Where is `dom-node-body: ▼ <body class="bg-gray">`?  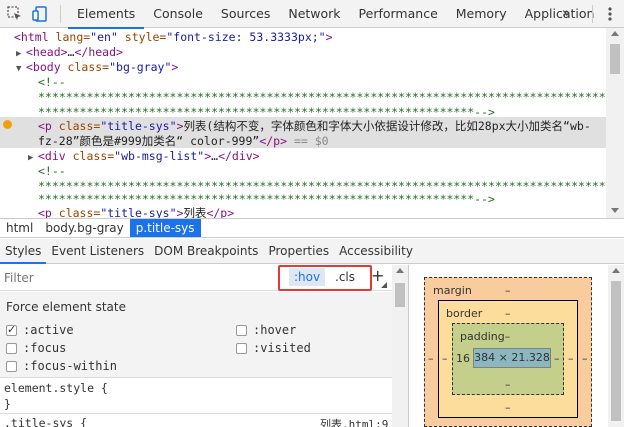 dom-node-body: ▼ <body class="bg-gray"> is located at coordinates (97, 68).